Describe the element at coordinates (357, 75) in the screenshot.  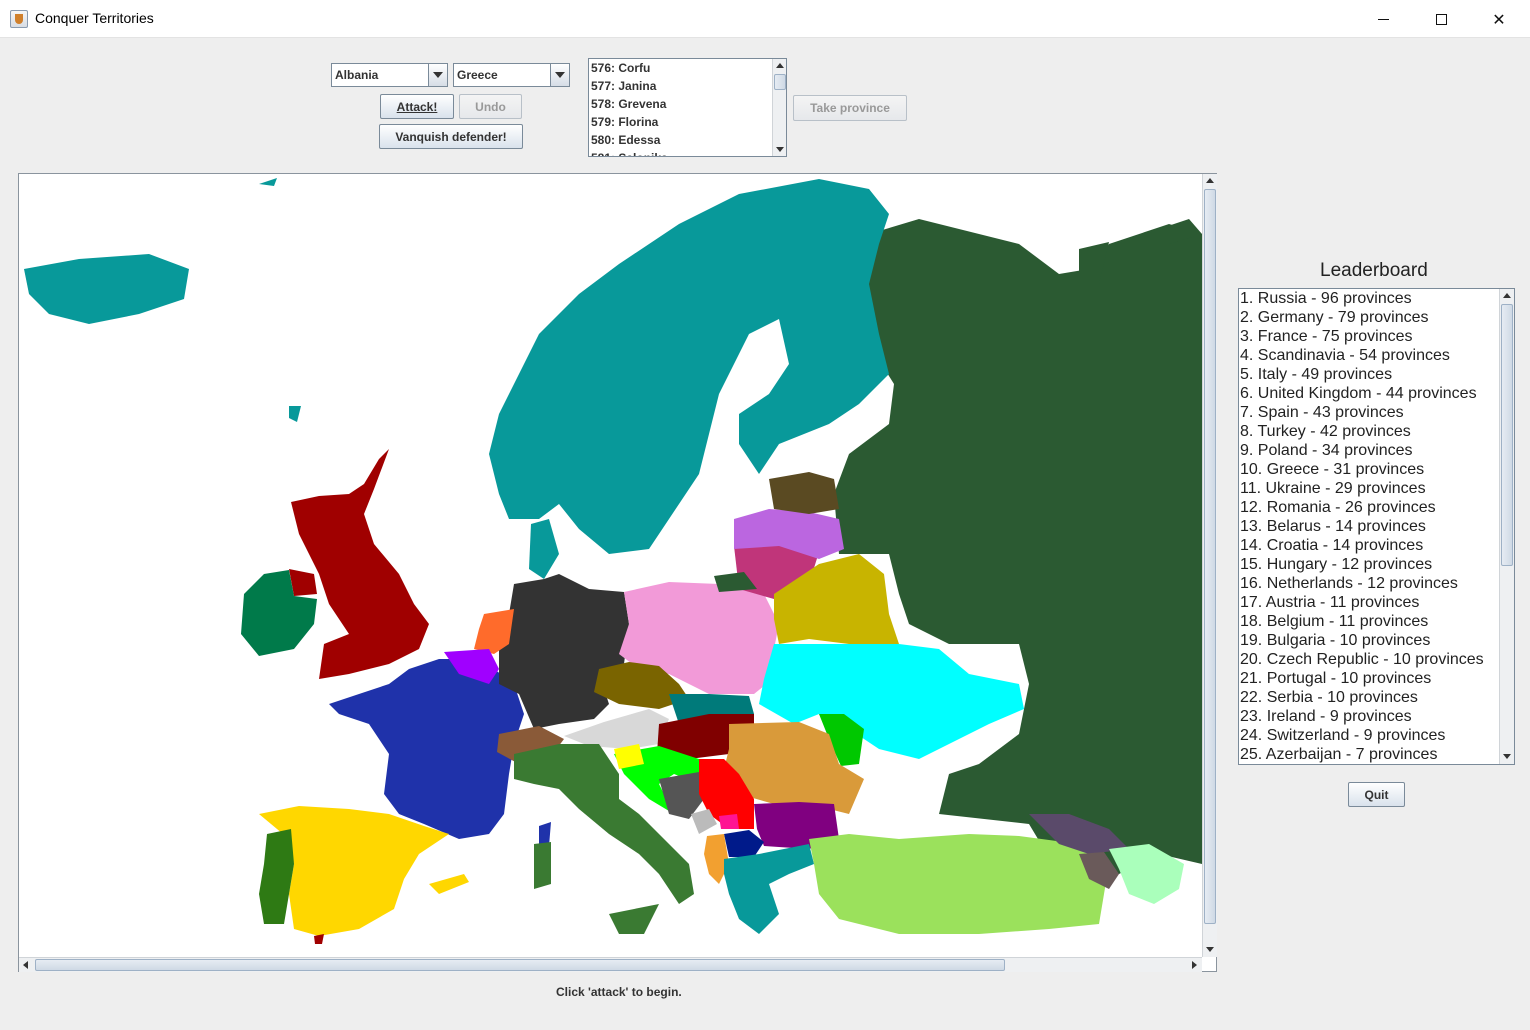
I see `attacker-select-value: Albania` at that location.